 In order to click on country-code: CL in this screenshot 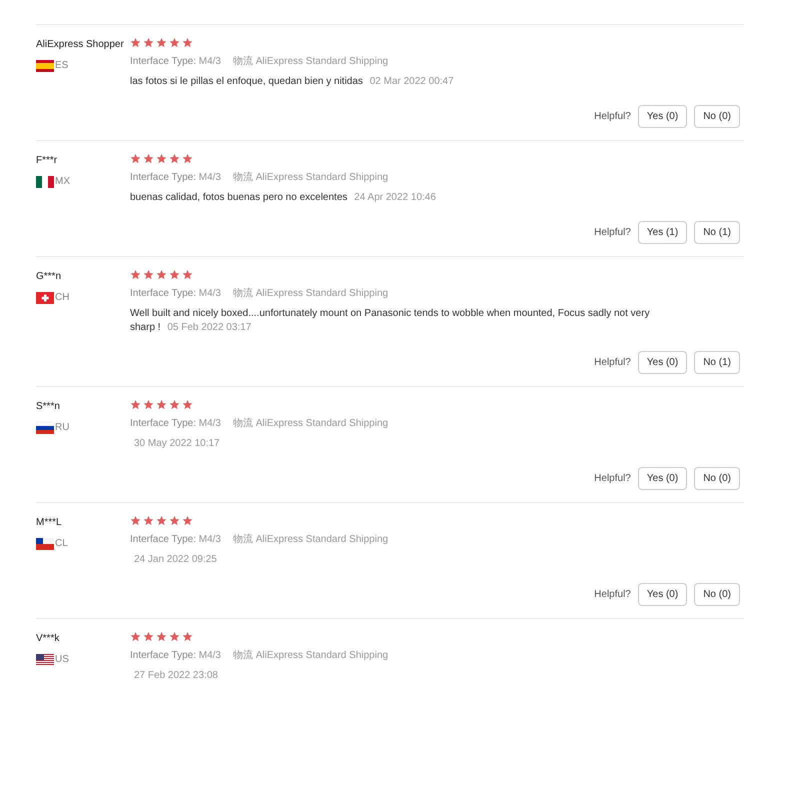, I will do `click(61, 544)`.